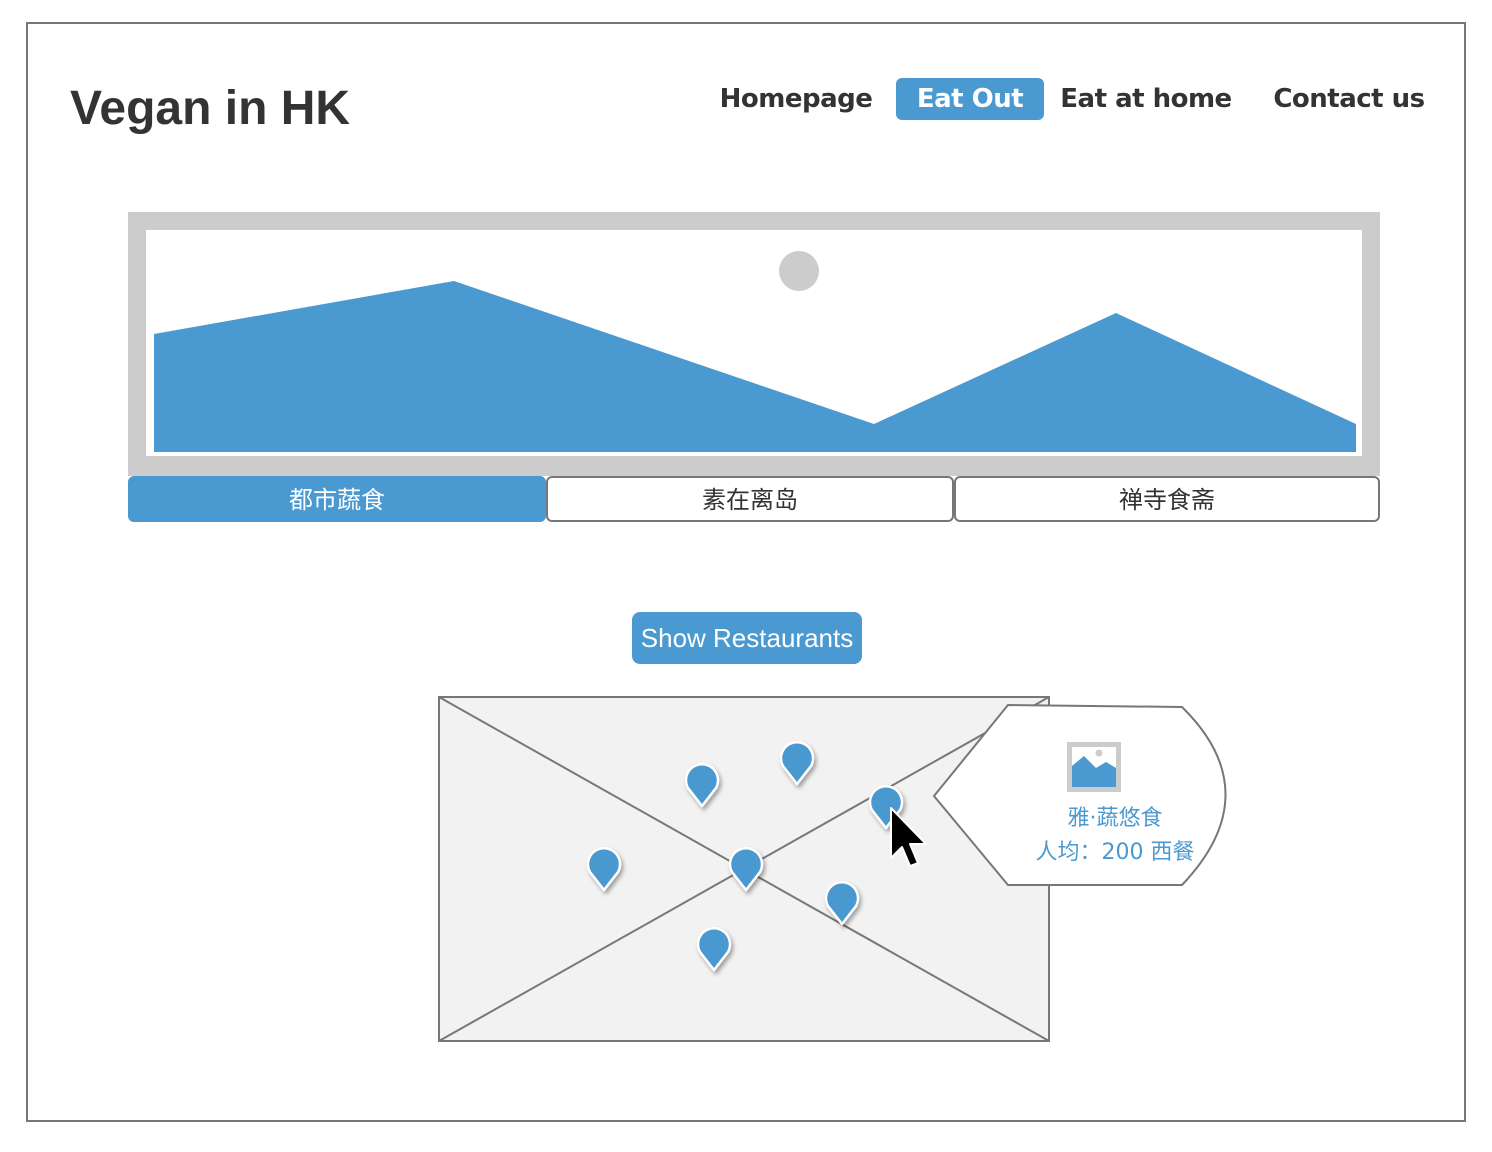 The width and height of the screenshot is (1492, 1152). Describe the element at coordinates (755, 366) in the screenshot. I see `mountains-shape` at that location.